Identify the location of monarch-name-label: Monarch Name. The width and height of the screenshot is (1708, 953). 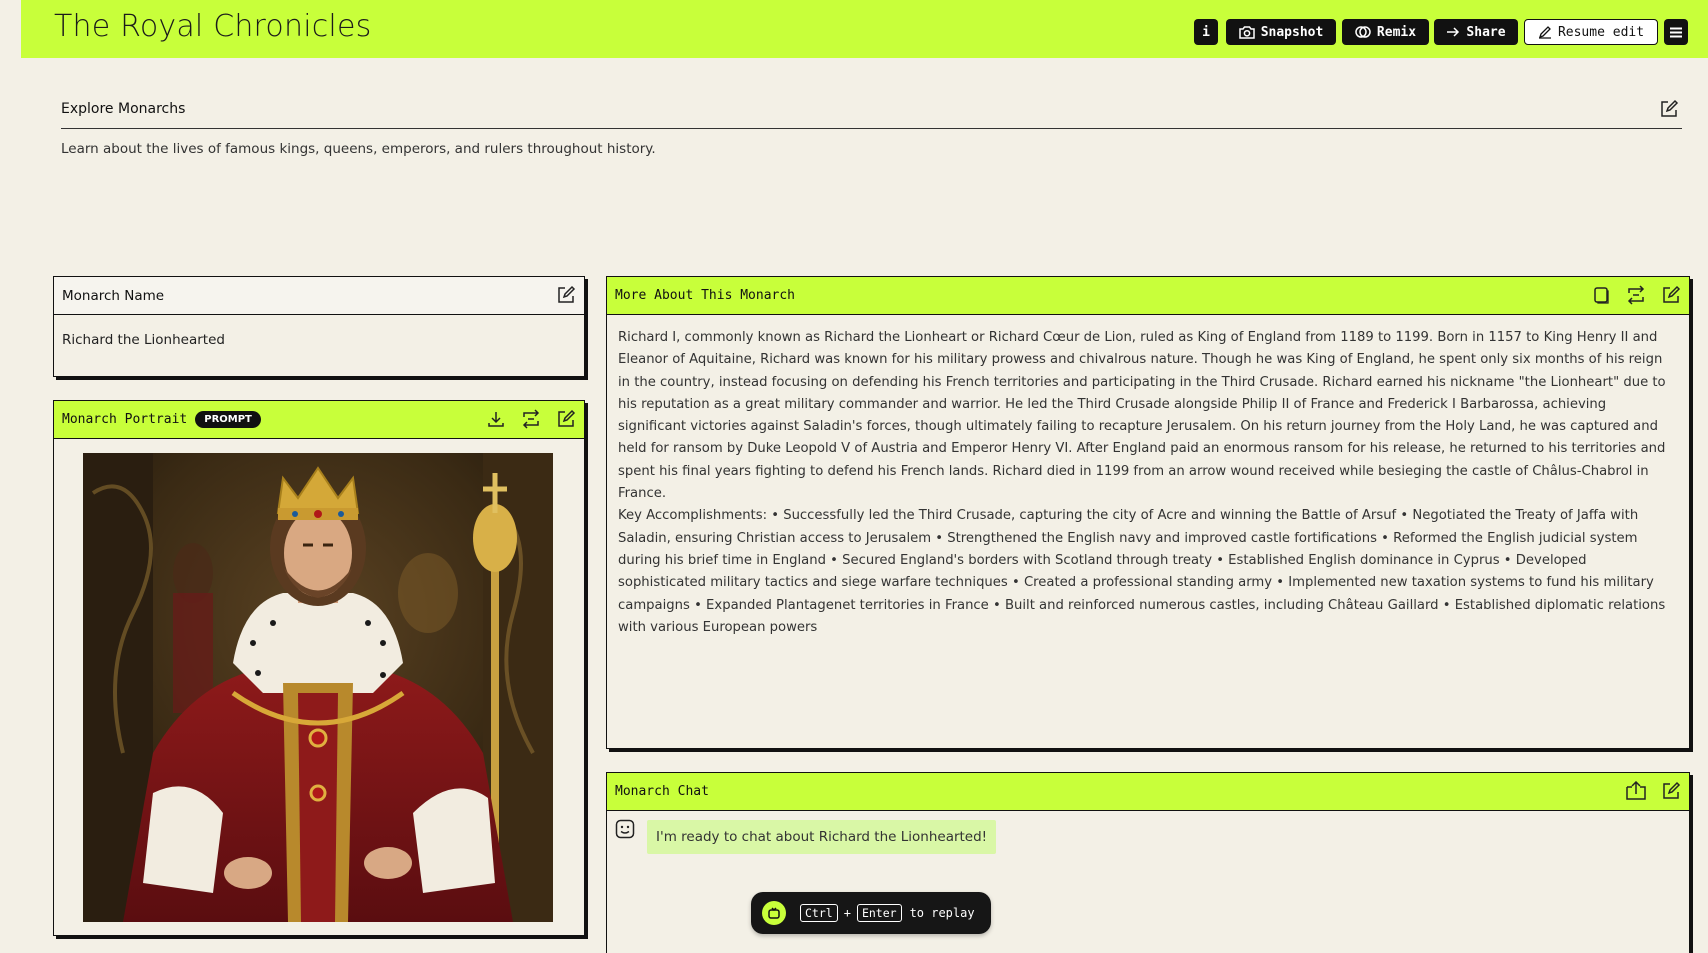
(113, 295).